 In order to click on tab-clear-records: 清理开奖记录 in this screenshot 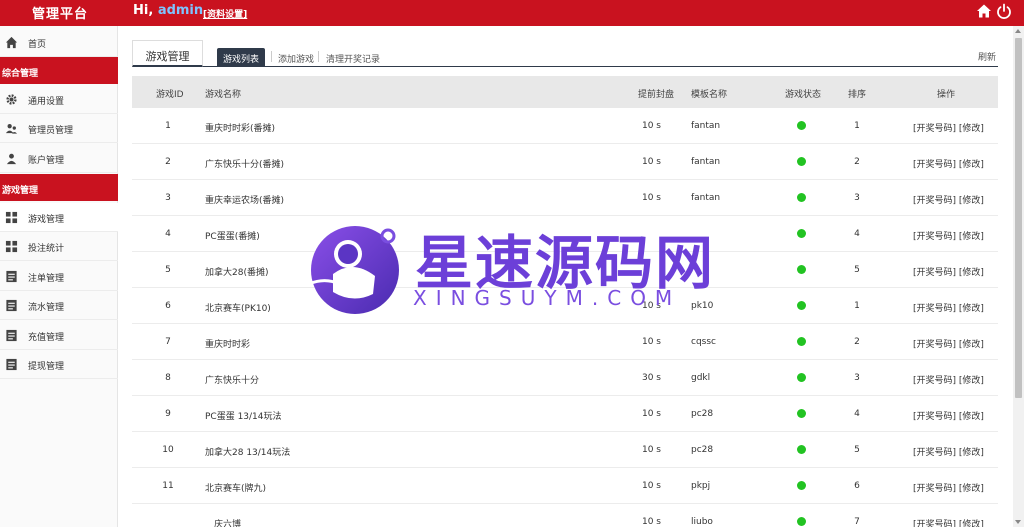, I will do `click(353, 57)`.